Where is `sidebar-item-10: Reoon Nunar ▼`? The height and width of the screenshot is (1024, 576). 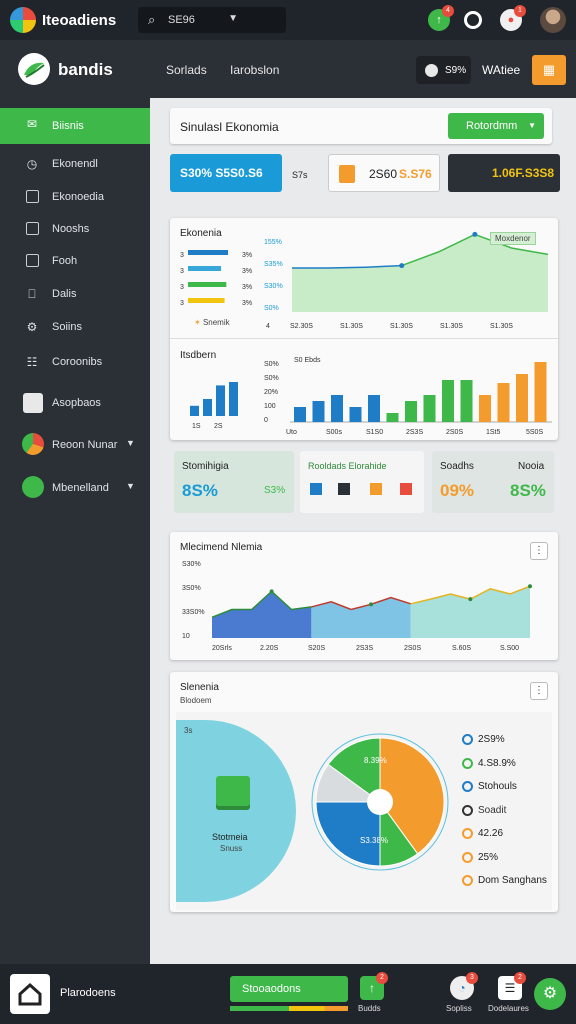
sidebar-item-10: Reoon Nunar ▼ is located at coordinates (75, 445).